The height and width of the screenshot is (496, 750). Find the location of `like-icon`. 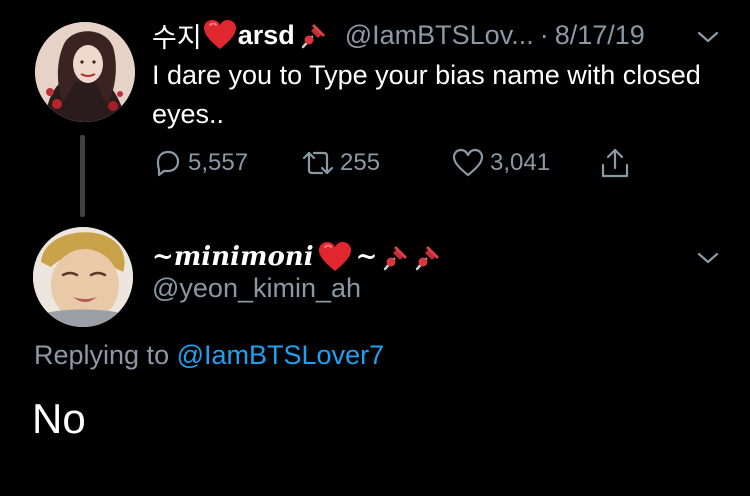

like-icon is located at coordinates (468, 162).